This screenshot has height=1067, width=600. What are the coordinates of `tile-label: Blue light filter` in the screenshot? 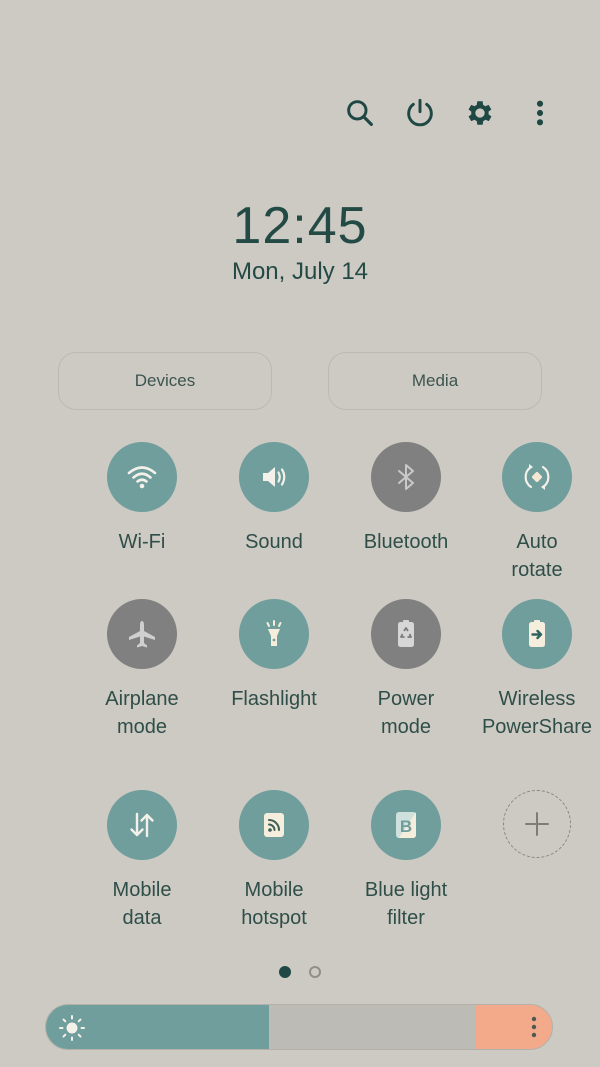 It's located at (406, 904).